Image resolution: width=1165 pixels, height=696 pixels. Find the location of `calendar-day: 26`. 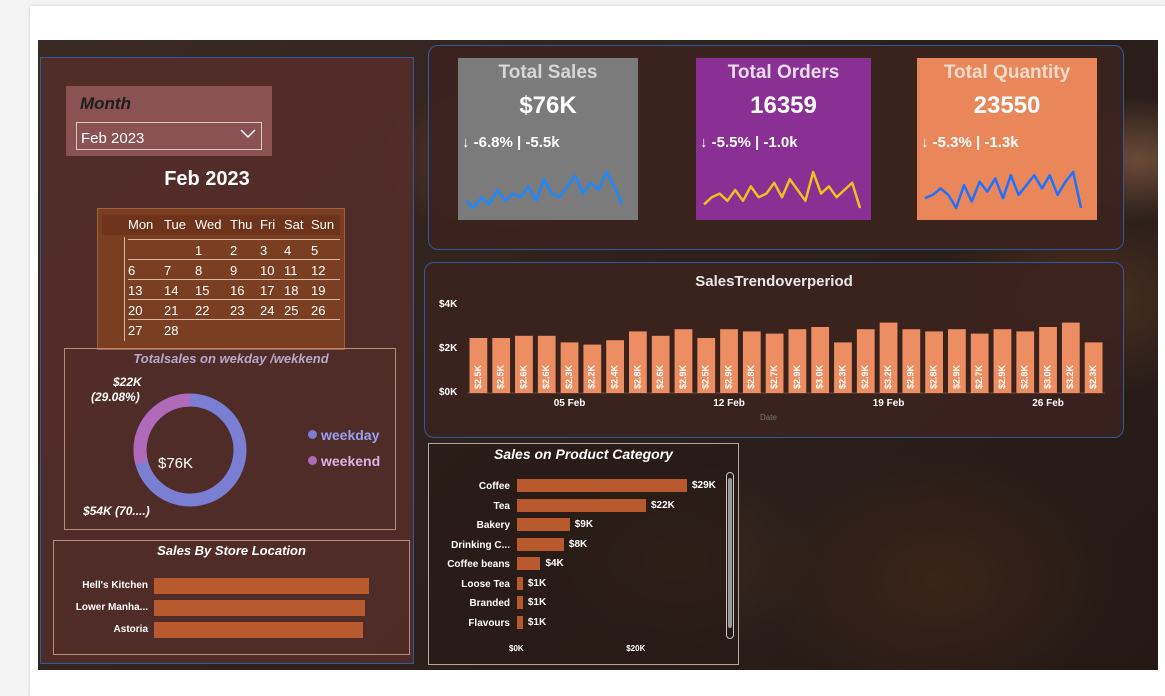

calendar-day: 26 is located at coordinates (326, 310).